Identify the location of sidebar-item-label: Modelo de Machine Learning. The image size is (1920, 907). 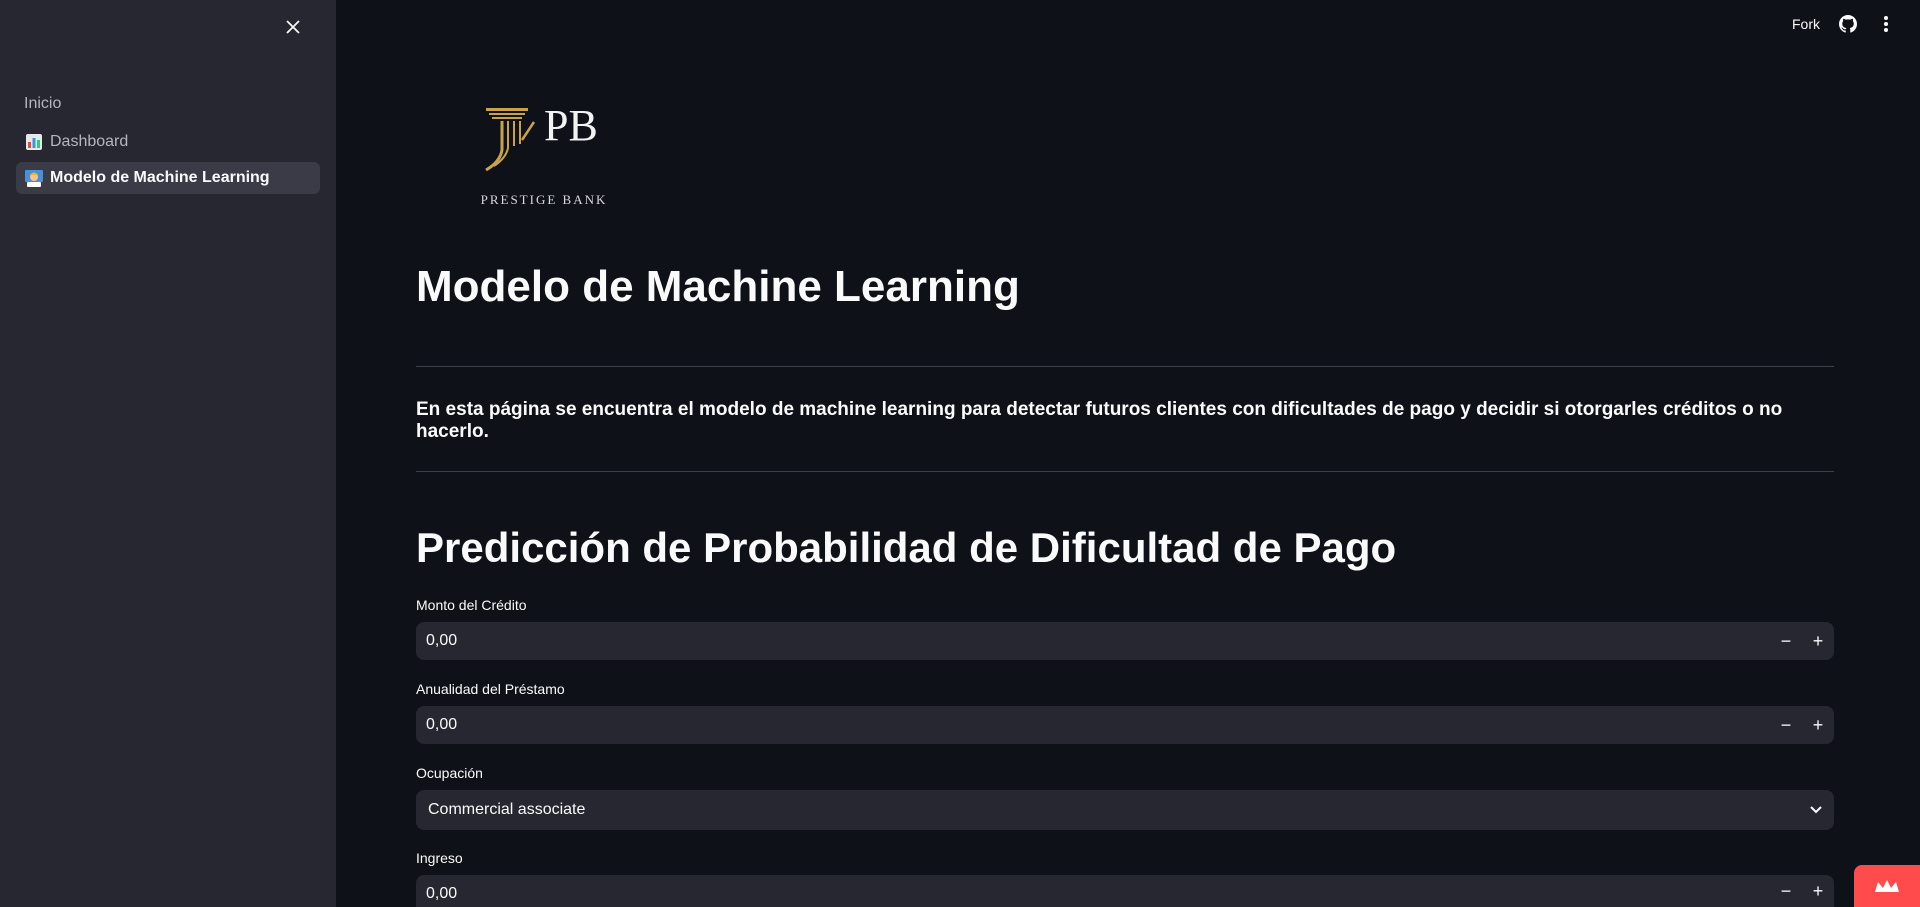
(160, 177).